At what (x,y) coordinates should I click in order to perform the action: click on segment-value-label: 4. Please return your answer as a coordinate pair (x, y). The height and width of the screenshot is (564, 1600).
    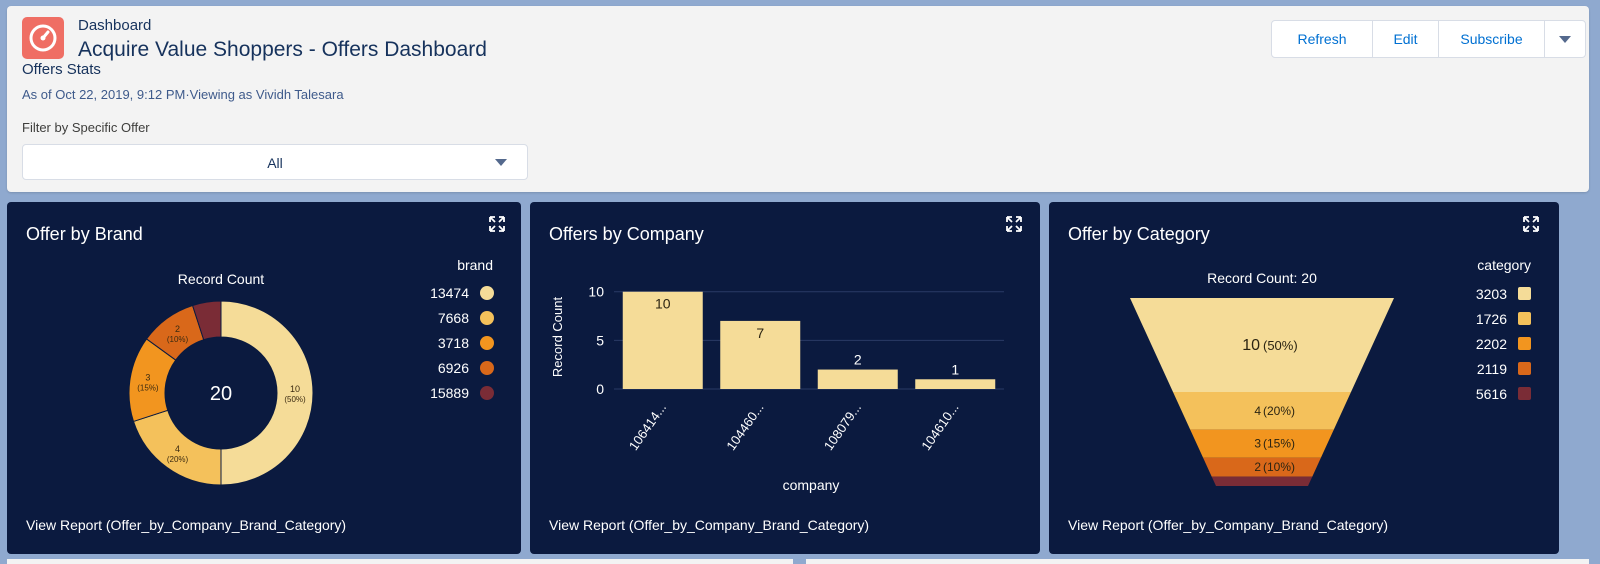
    Looking at the image, I should click on (1257, 411).